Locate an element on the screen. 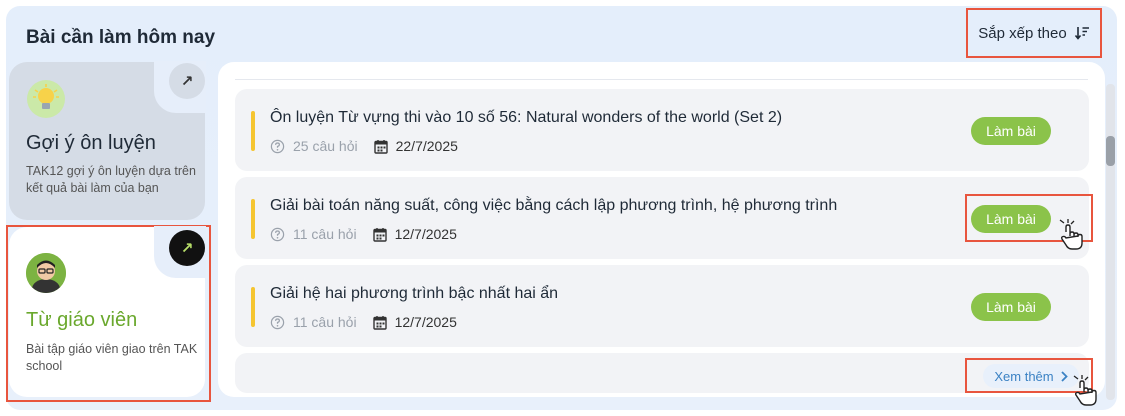 The width and height of the screenshot is (1125, 416). see-more-button: Xem thêm is located at coordinates (1031, 376).